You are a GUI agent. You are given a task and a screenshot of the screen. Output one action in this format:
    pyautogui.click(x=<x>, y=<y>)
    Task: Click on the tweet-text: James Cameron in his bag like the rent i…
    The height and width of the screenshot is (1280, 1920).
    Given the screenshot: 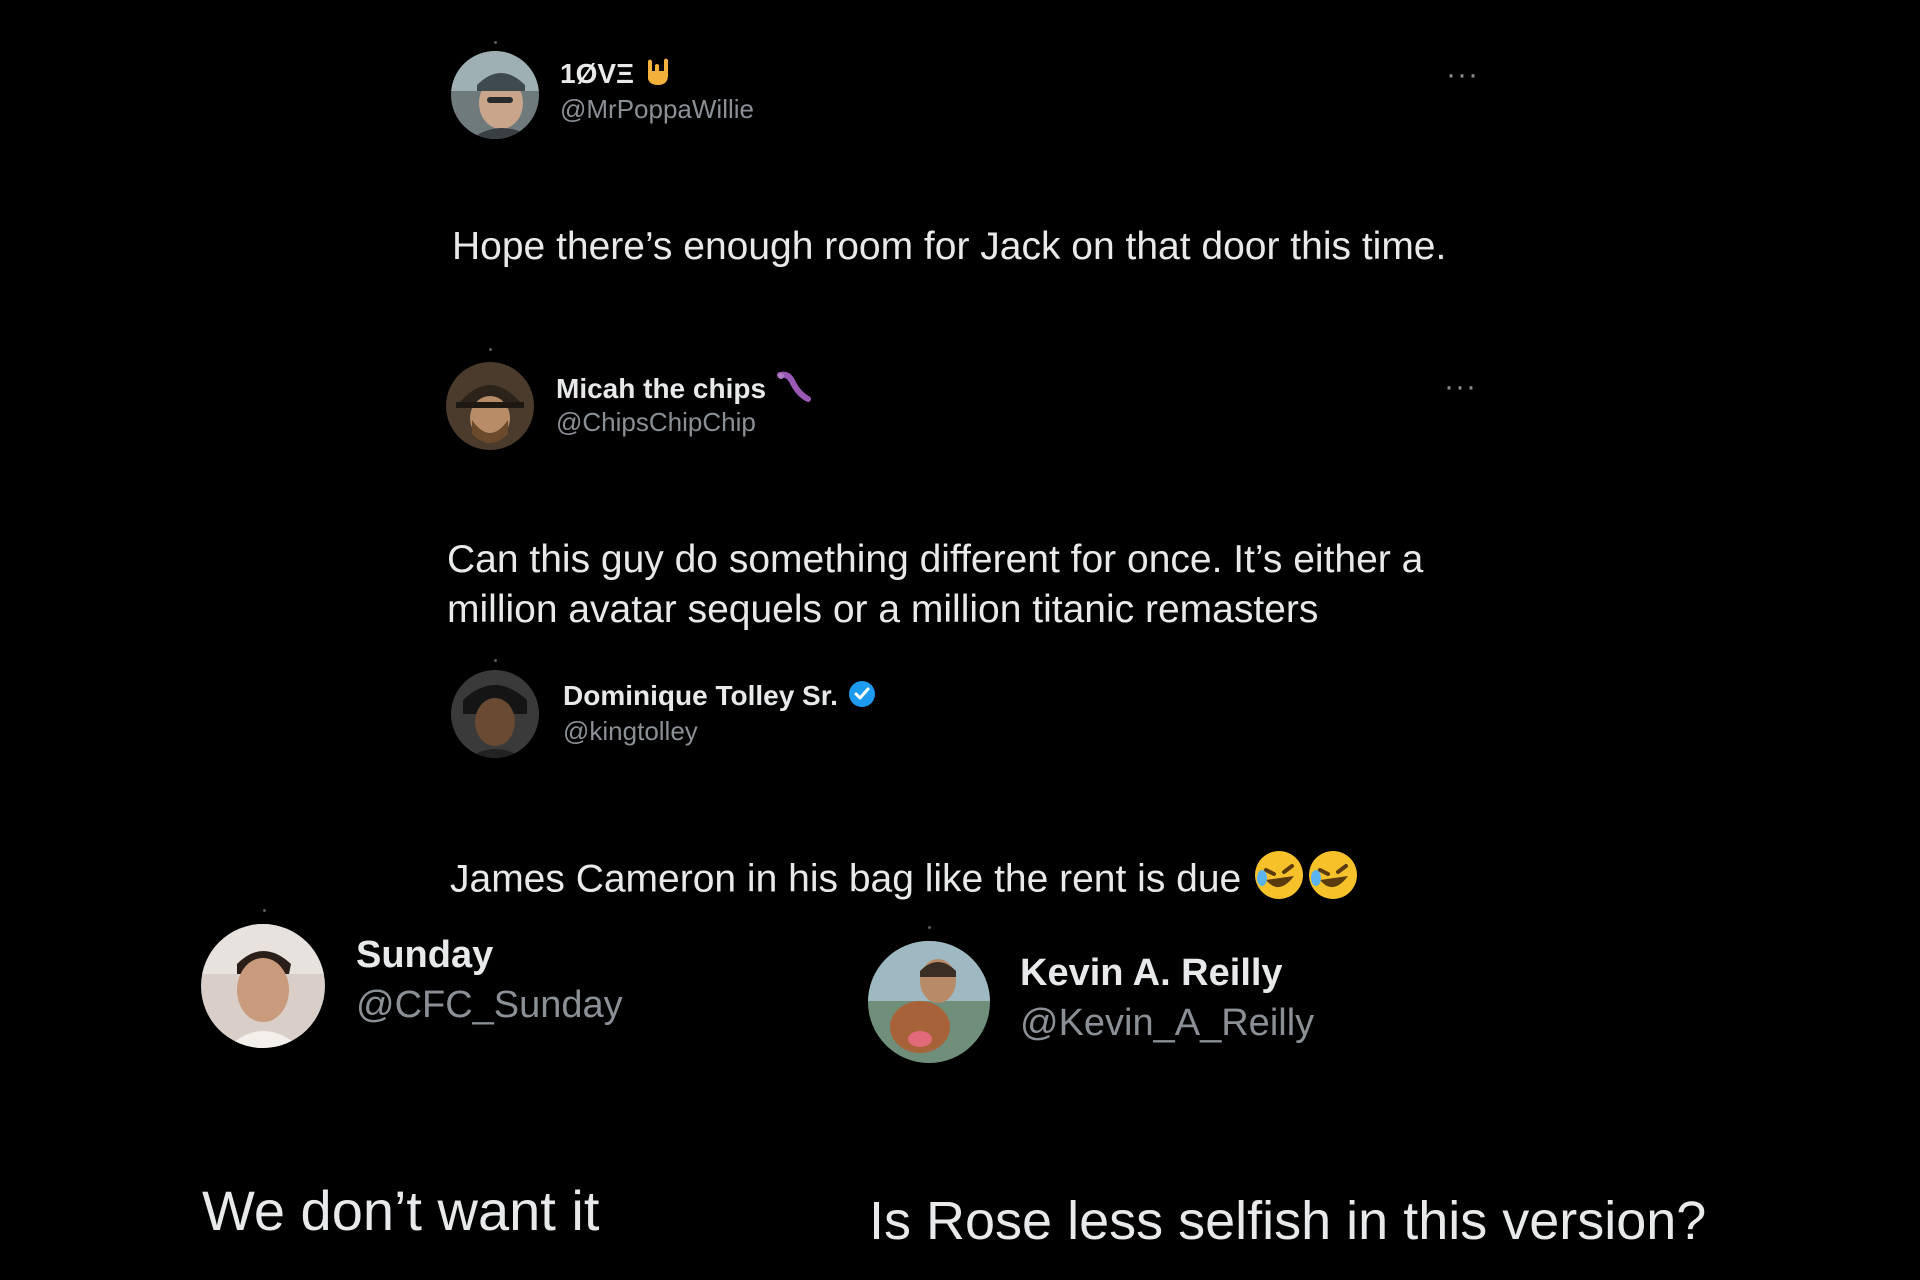 What is the action you would take?
    pyautogui.click(x=1000, y=881)
    